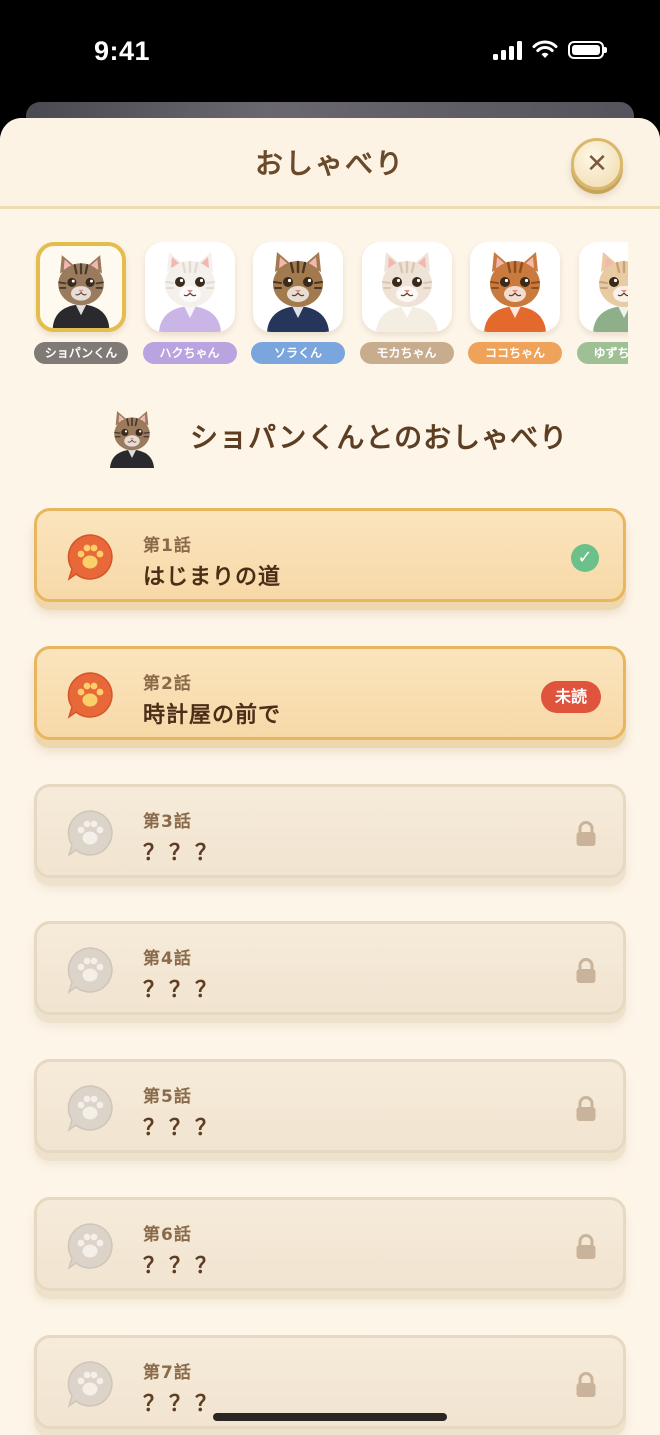  Describe the element at coordinates (330, 55) in the screenshot. I see `status-bar: 9:41` at that location.